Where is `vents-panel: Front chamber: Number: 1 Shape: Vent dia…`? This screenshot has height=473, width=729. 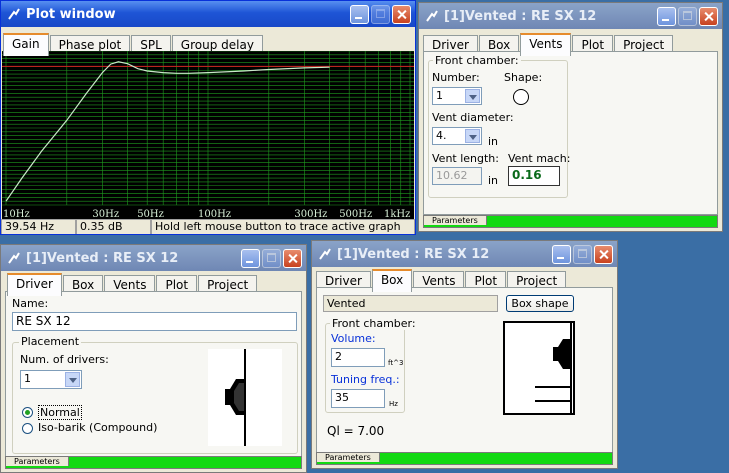 vents-panel: Front chamber: Number: 1 Shape: Vent dia… is located at coordinates (570, 133).